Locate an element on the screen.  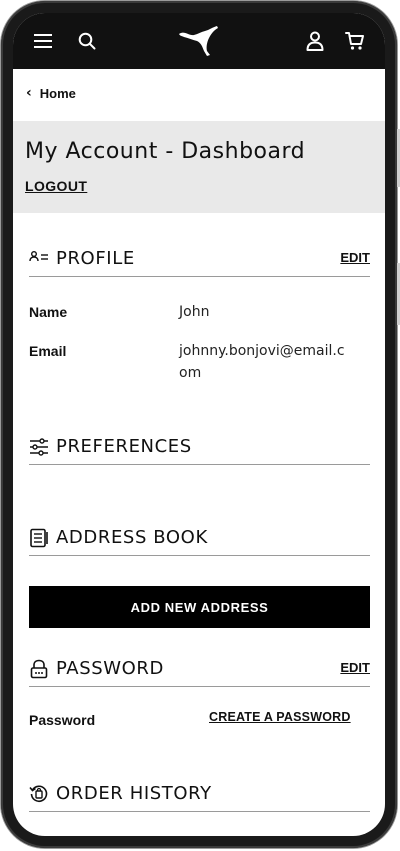
password-label: Password is located at coordinates (62, 720).